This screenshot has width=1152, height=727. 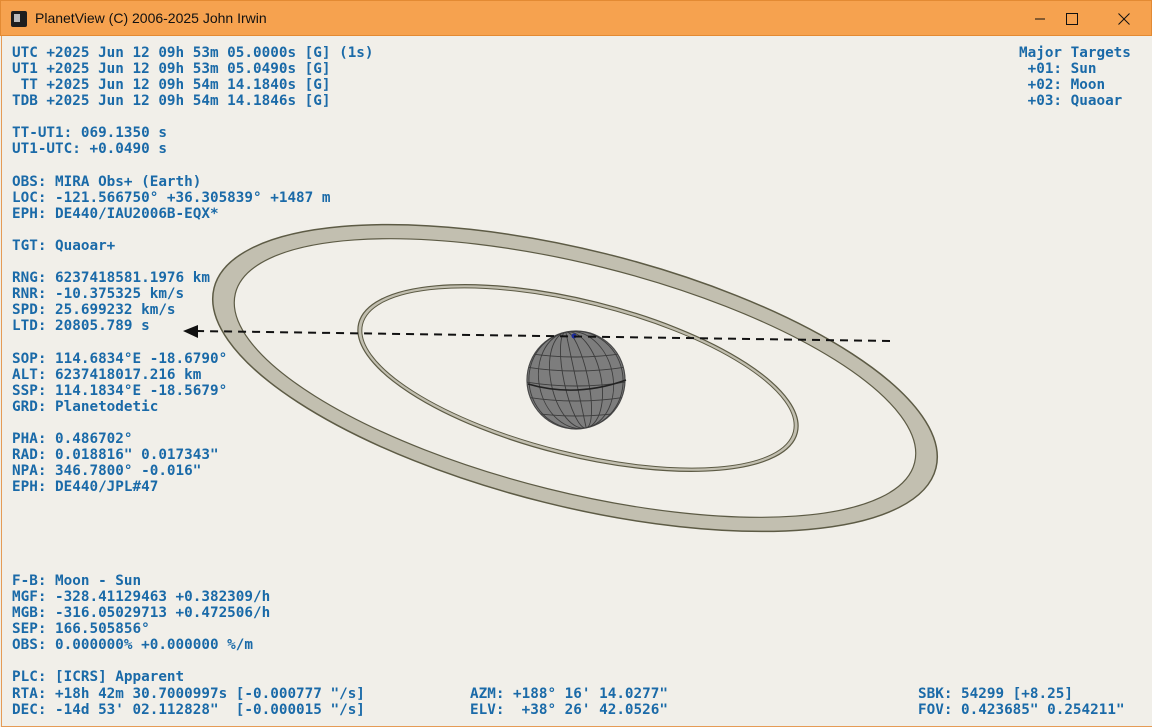 I want to click on target-speed: SPD: 25.699232 km/s, so click(x=94, y=310).